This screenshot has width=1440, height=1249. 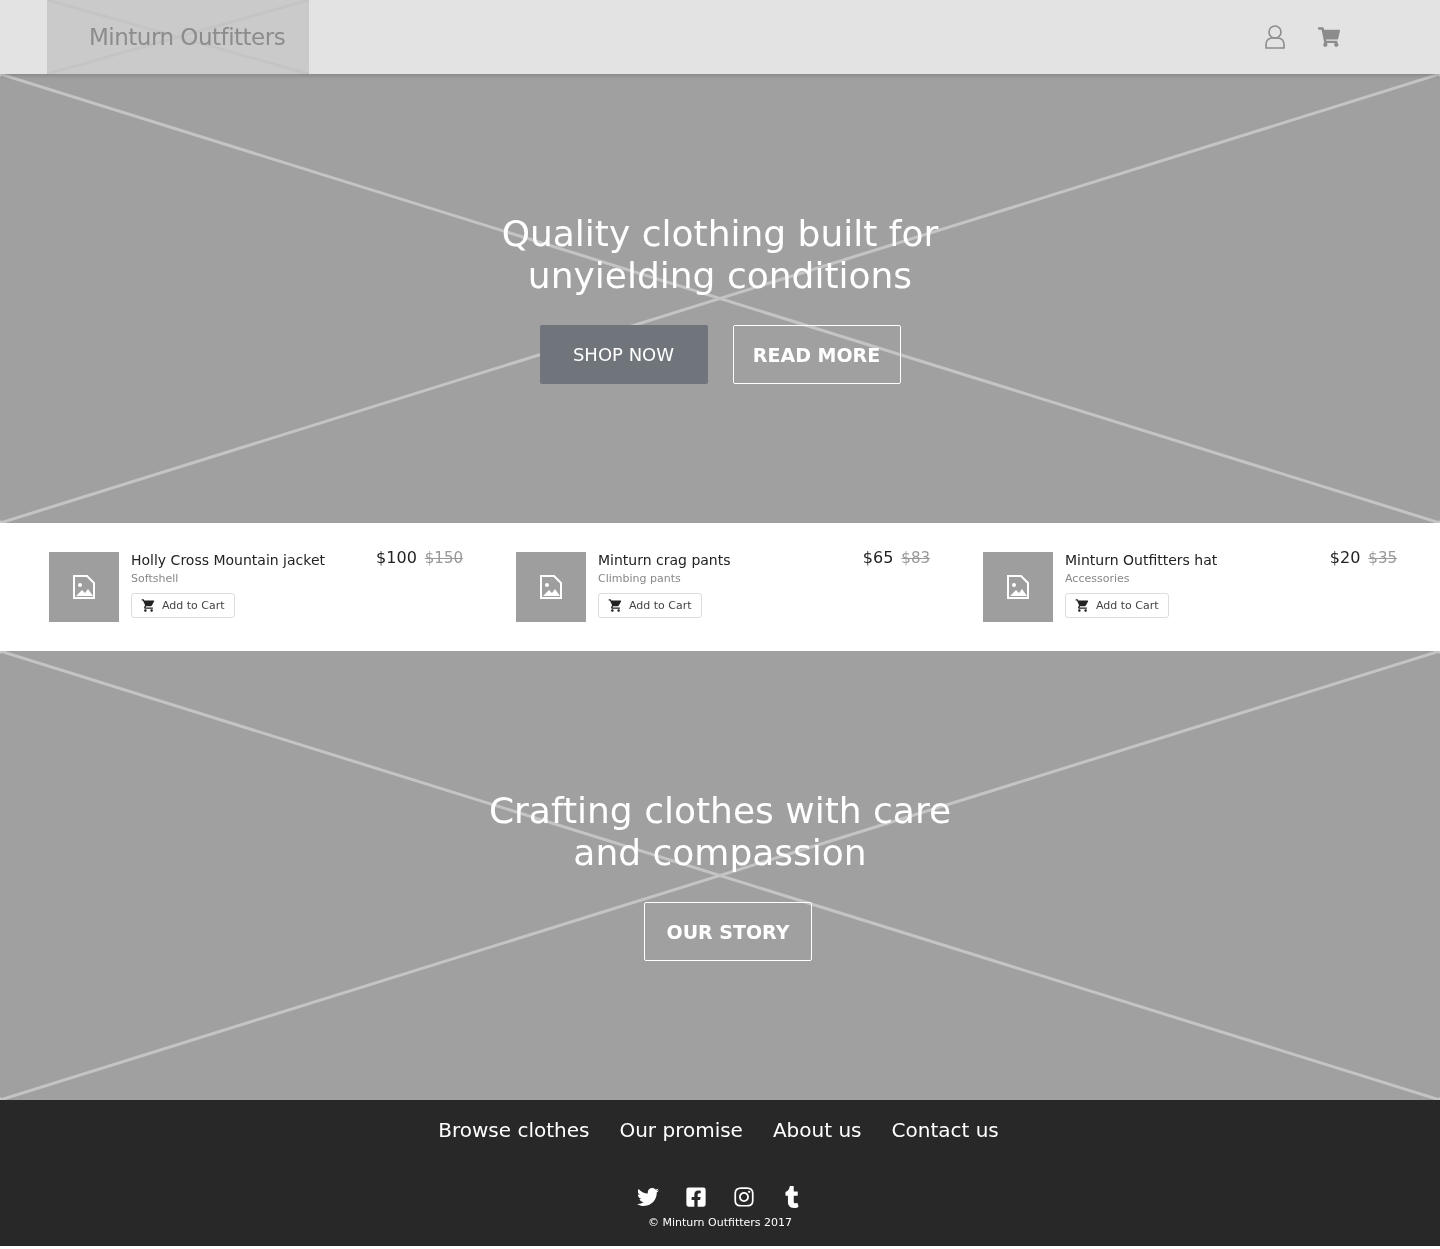 What do you see at coordinates (228, 560) in the screenshot?
I see `product-name: Holly Cross Mountain jacket` at bounding box center [228, 560].